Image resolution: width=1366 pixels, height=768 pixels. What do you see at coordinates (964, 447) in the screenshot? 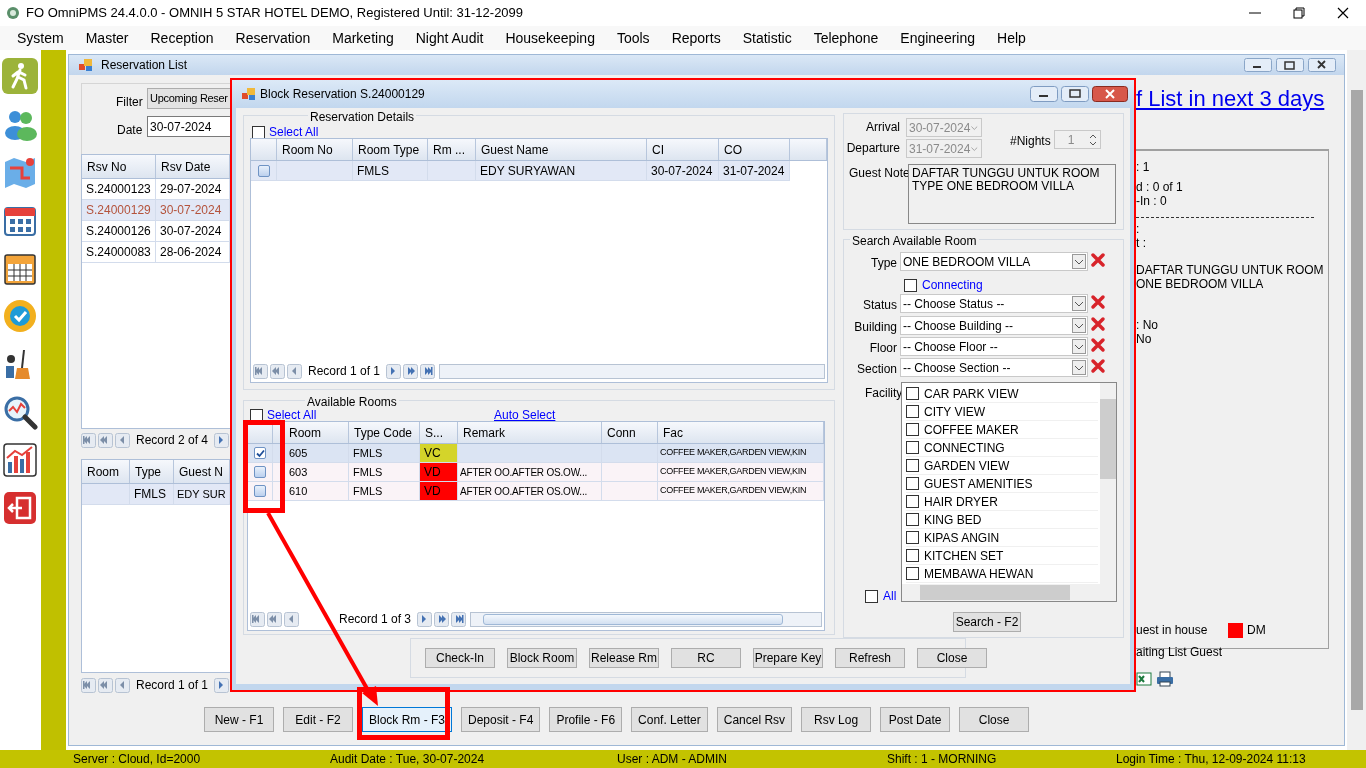
I see `checkbox-label: CONNECTING` at bounding box center [964, 447].